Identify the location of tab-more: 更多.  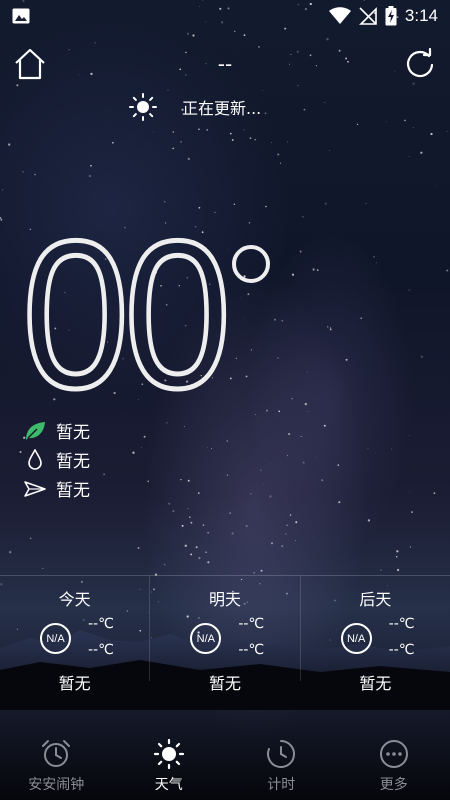
(394, 767).